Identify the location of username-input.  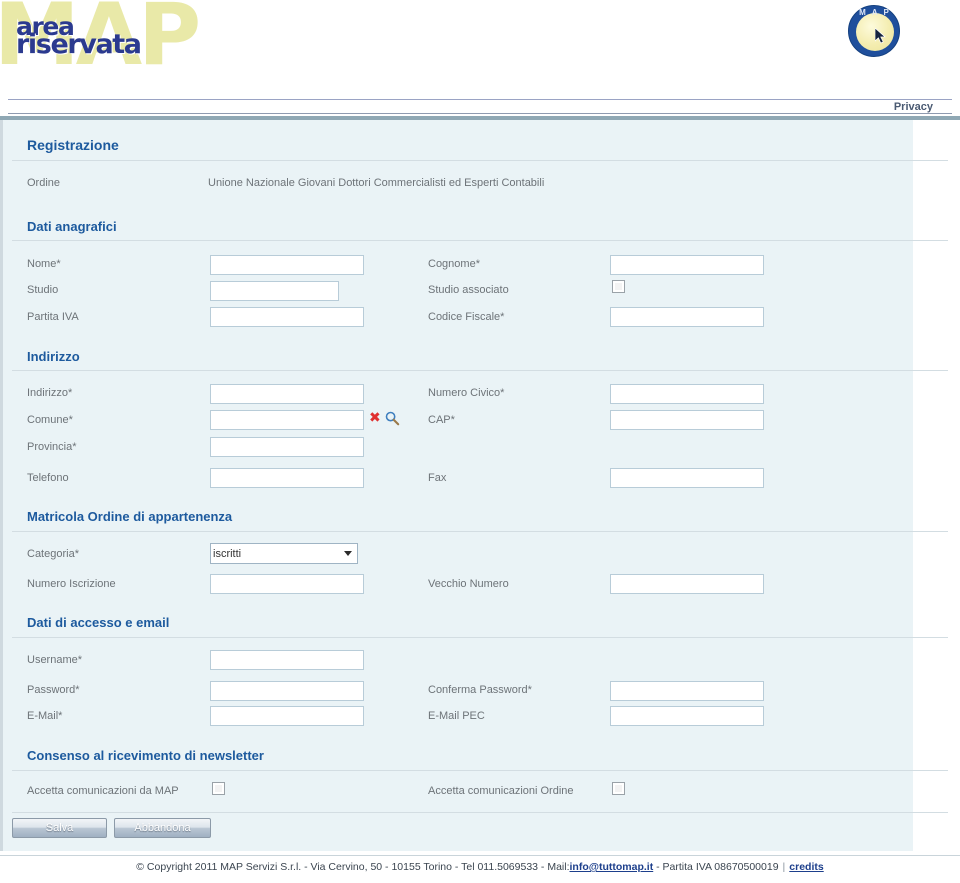
(287, 660).